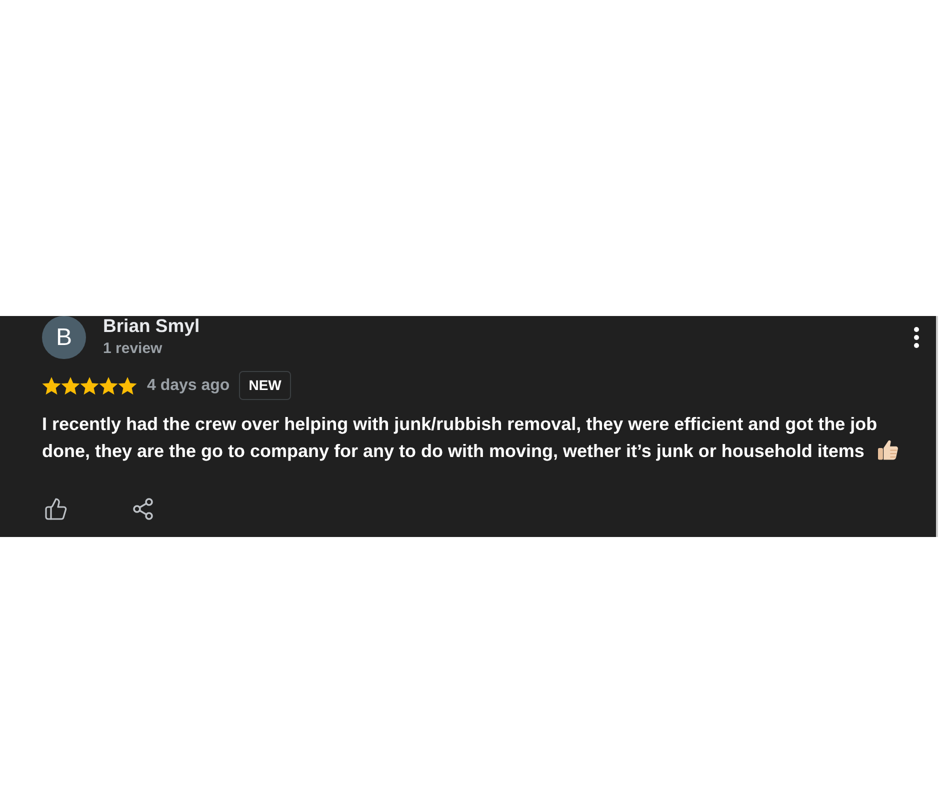 This screenshot has width=940, height=788. Describe the element at coordinates (460, 437) in the screenshot. I see `review-text: I recently had the crew over helping with junk/rubbish removal, they were efficient and got the job done, they are the go to company for any to do with moving, wether it’s junk or household items` at that location.